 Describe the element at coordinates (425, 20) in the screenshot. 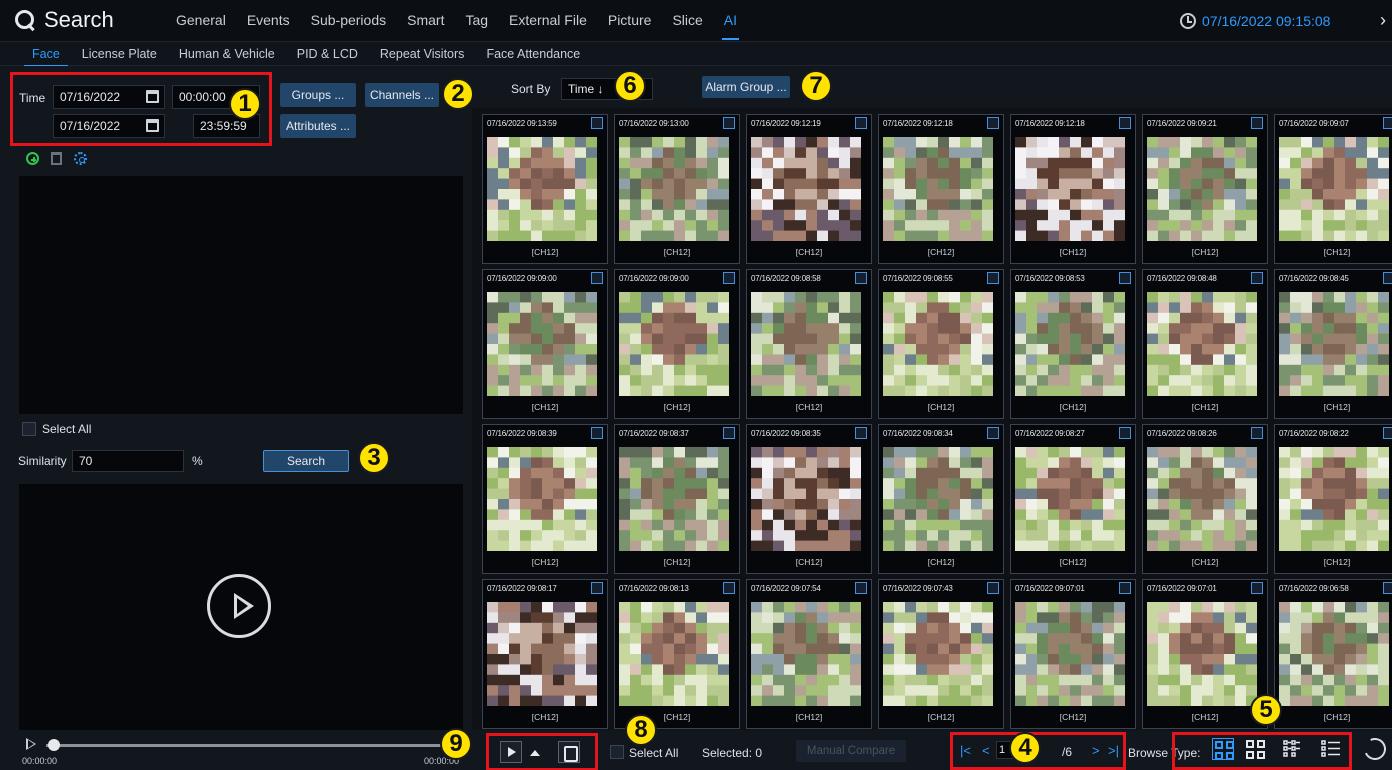

I see `tab-smart: Smart` at that location.